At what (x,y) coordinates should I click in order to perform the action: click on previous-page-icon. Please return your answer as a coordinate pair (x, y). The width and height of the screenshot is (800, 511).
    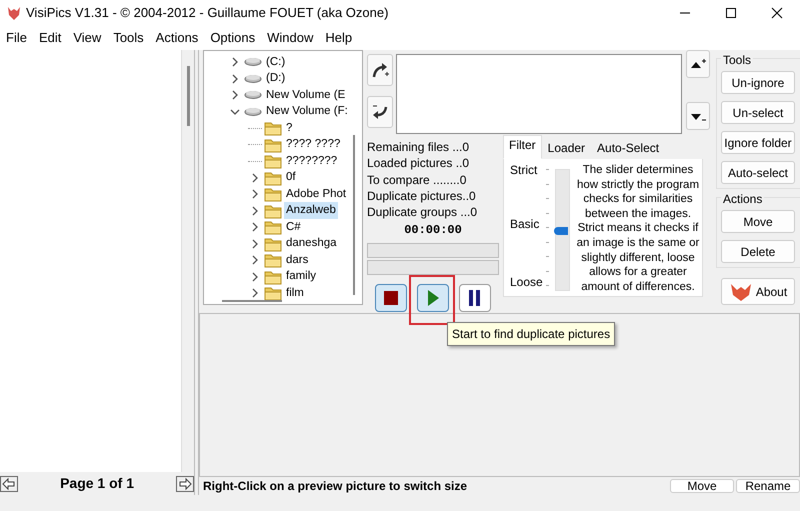
    Looking at the image, I should click on (9, 484).